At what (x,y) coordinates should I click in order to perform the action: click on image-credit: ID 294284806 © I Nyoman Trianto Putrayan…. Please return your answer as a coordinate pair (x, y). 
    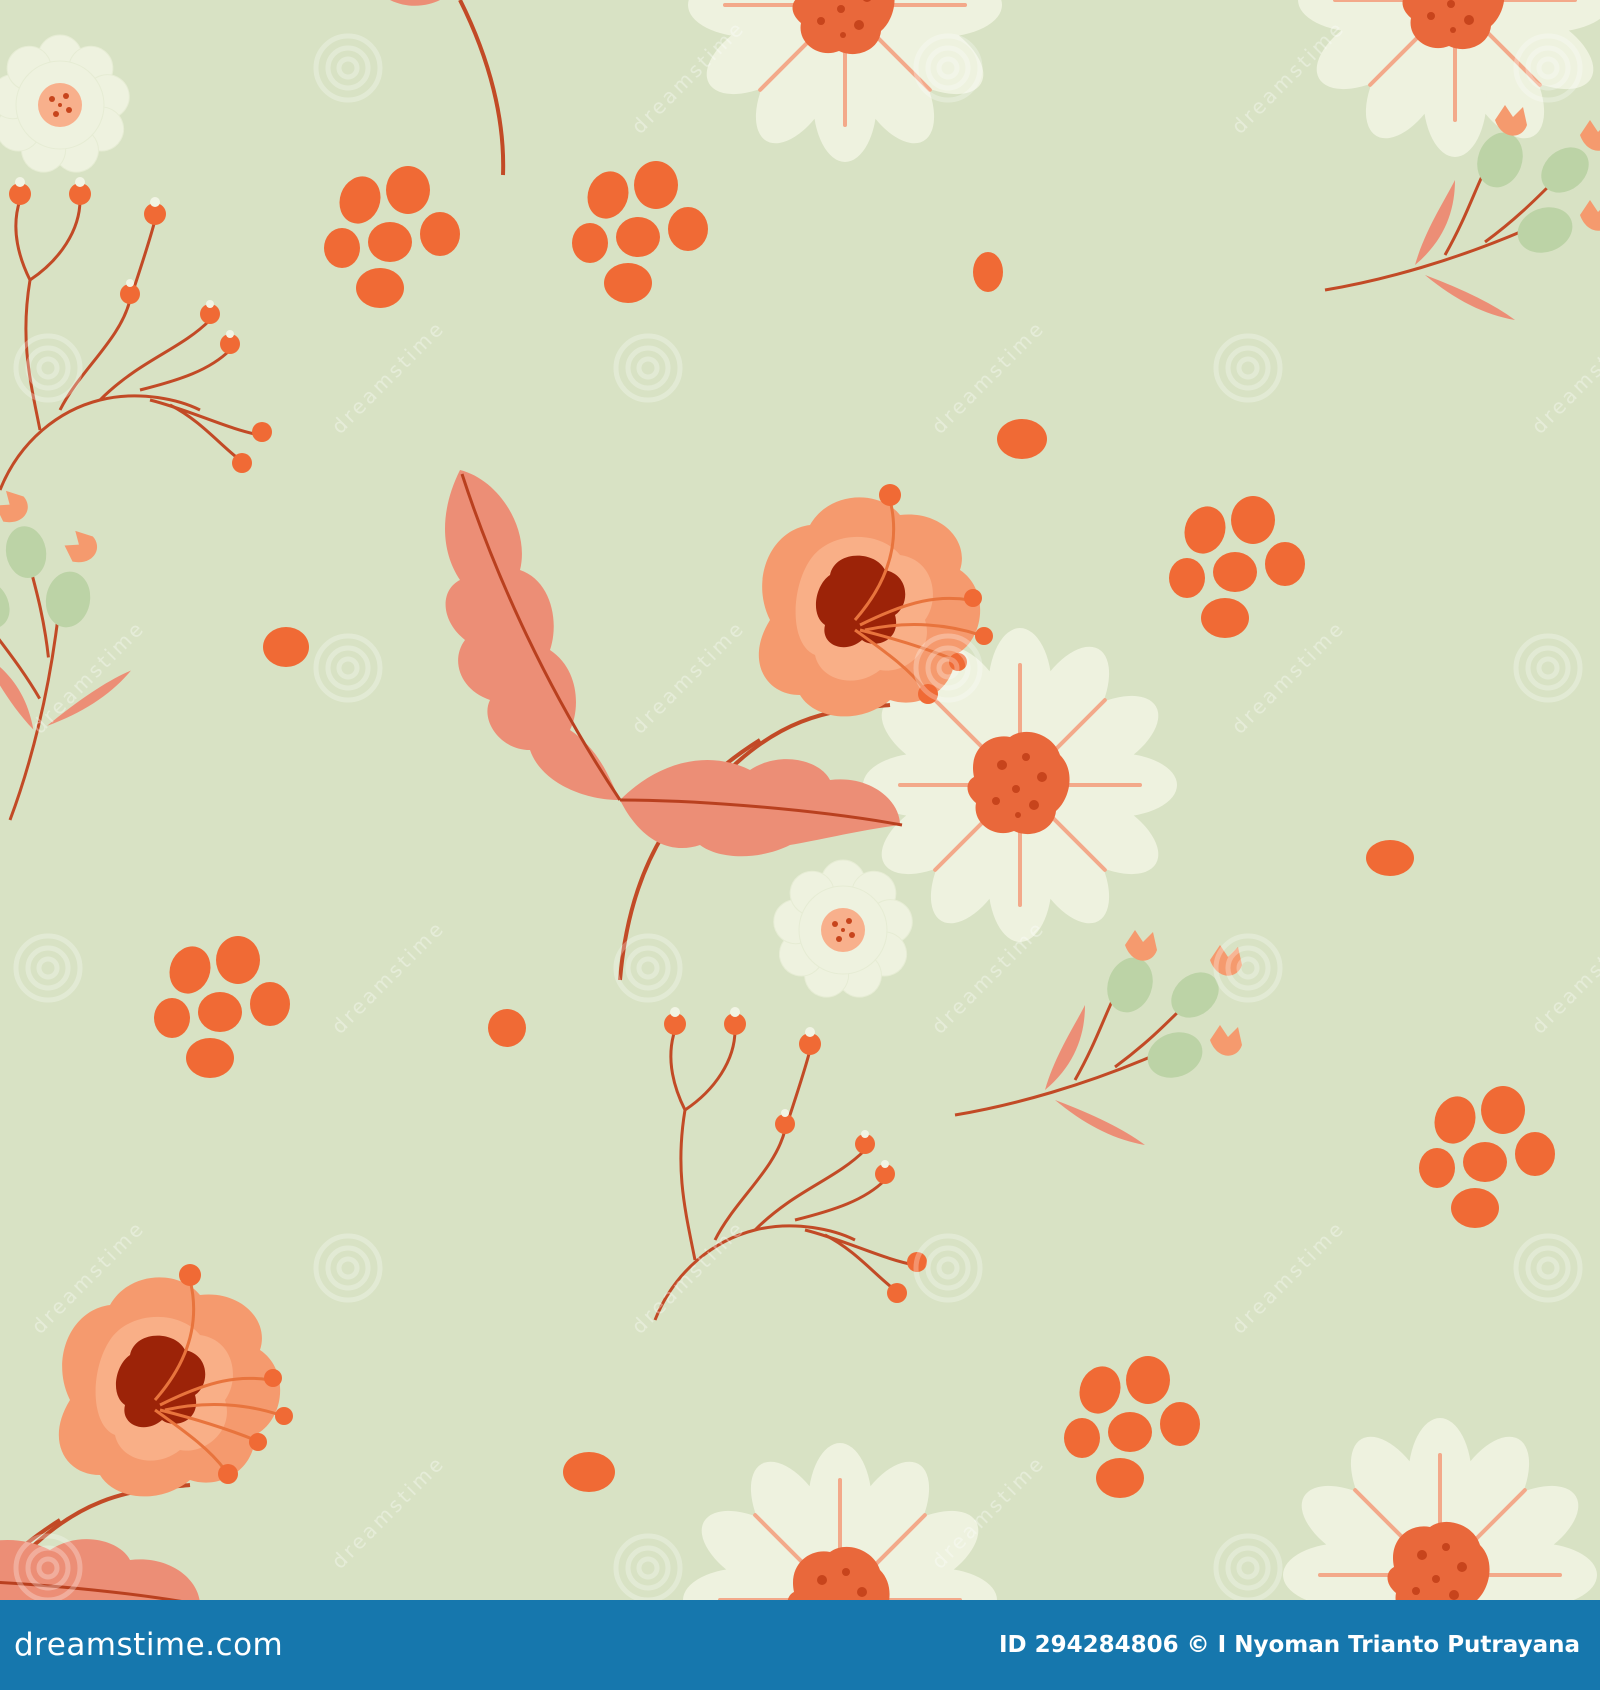
    Looking at the image, I should click on (1289, 1645).